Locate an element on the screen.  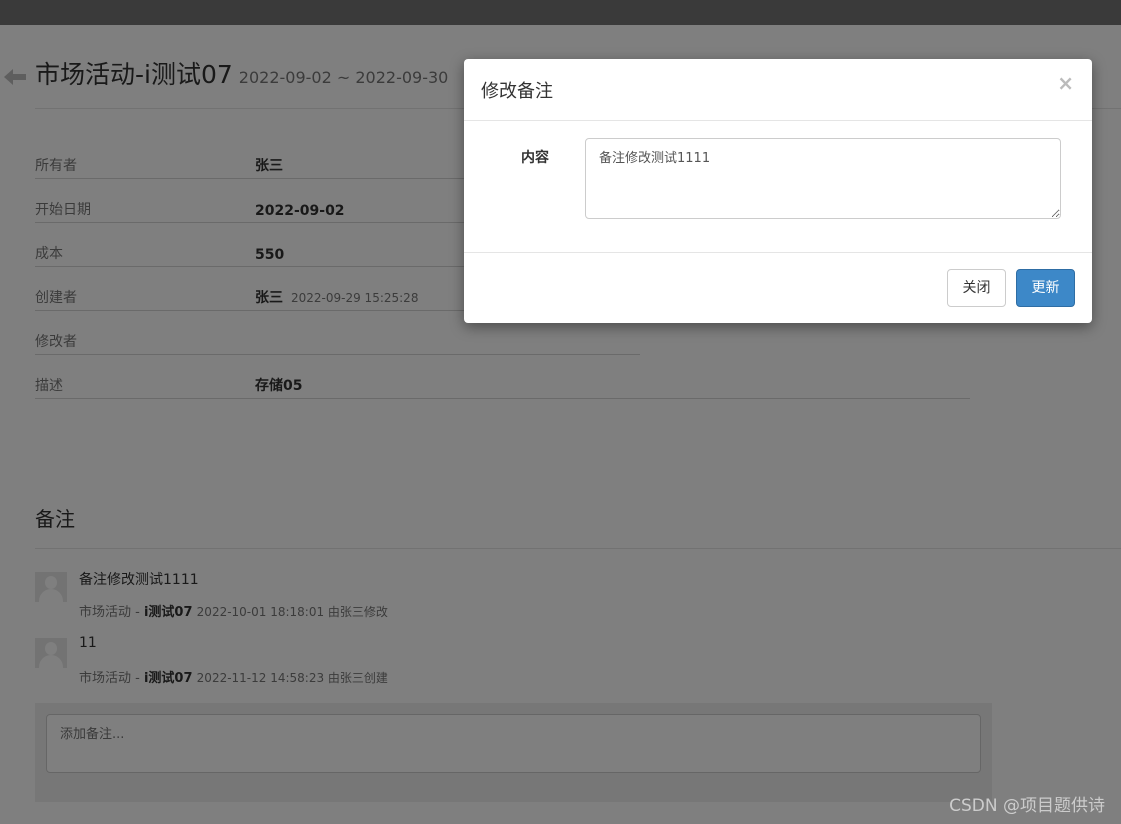
update-button: 更新 is located at coordinates (1045, 288).